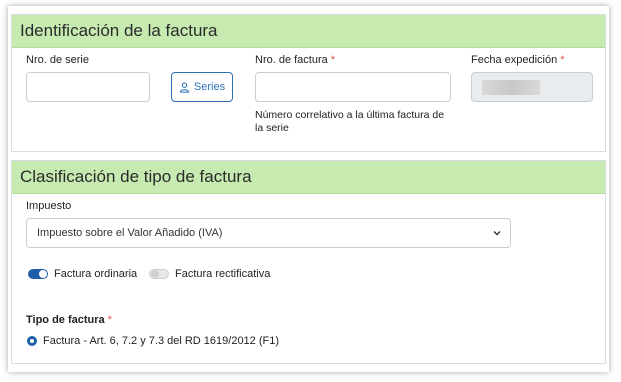 The image size is (621, 382). What do you see at coordinates (353, 87) in the screenshot?
I see `nro-factura-input` at bounding box center [353, 87].